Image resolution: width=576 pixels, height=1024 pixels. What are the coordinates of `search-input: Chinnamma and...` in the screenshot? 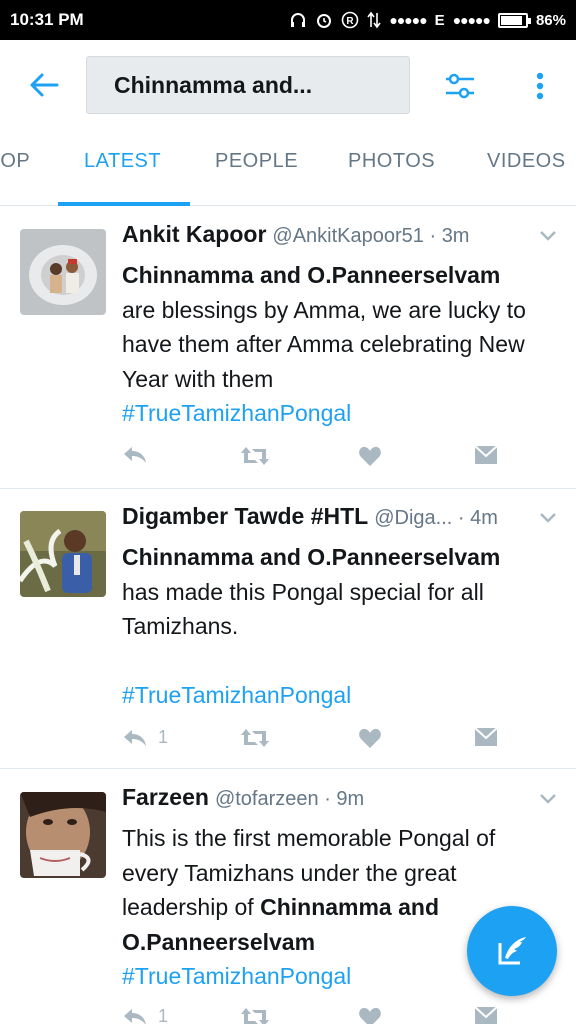 It's located at (248, 85).